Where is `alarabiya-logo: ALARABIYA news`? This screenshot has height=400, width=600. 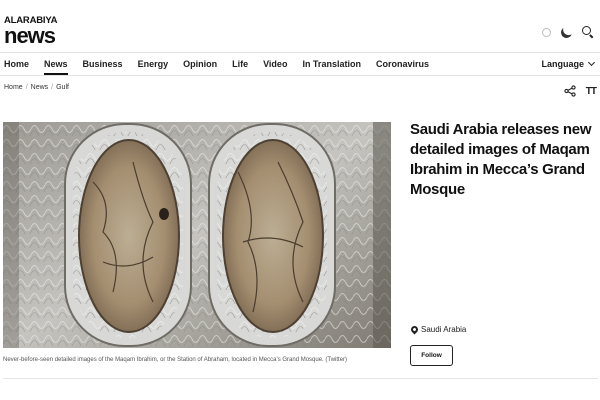
alarabiya-logo: ALARABIYA news is located at coordinates (44, 32).